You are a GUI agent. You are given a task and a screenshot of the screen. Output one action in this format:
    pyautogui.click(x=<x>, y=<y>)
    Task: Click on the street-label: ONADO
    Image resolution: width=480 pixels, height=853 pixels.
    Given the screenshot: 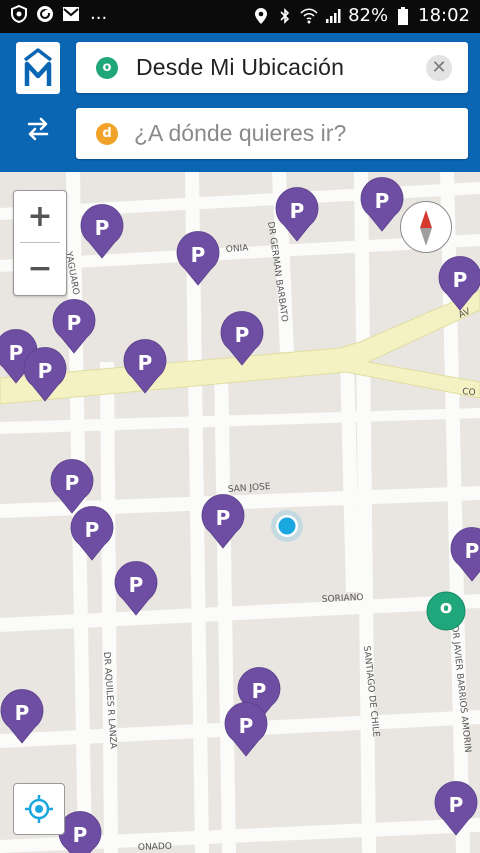 What is the action you would take?
    pyautogui.click(x=155, y=847)
    